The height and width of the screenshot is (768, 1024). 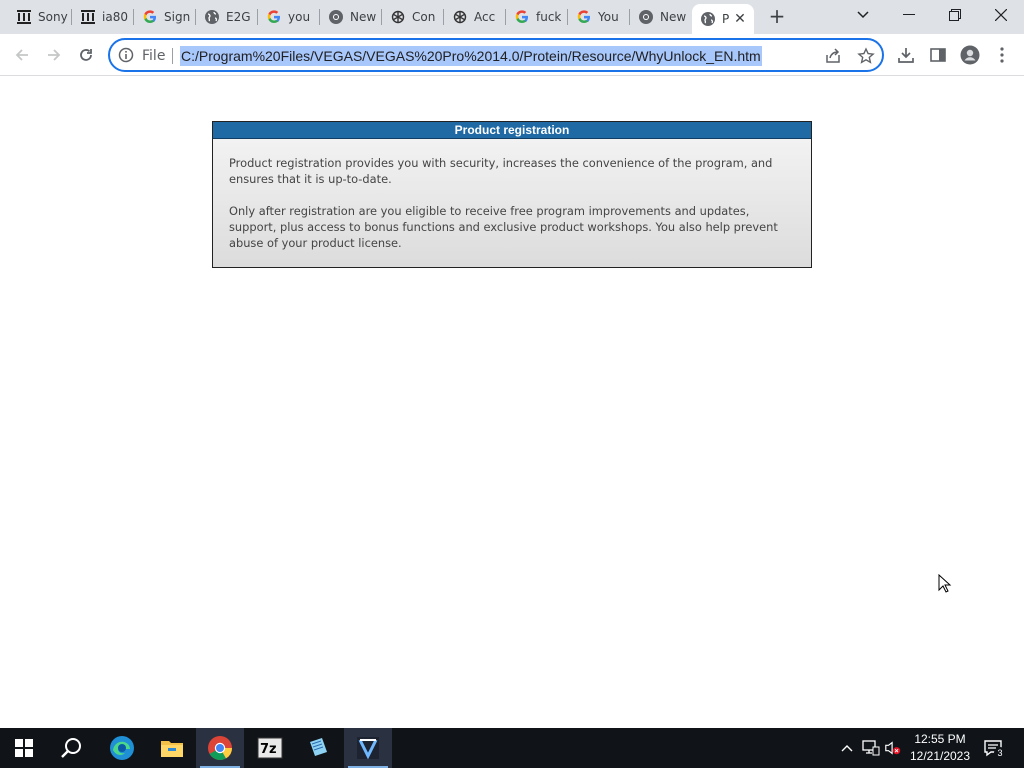 I want to click on taskbar: 7z 12:55 PM 12/21/2023 3, so click(x=512, y=748).